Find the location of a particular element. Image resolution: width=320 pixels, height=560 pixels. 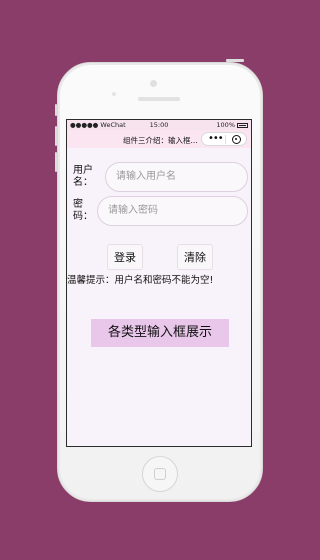

close-target-icon is located at coordinates (236, 139).